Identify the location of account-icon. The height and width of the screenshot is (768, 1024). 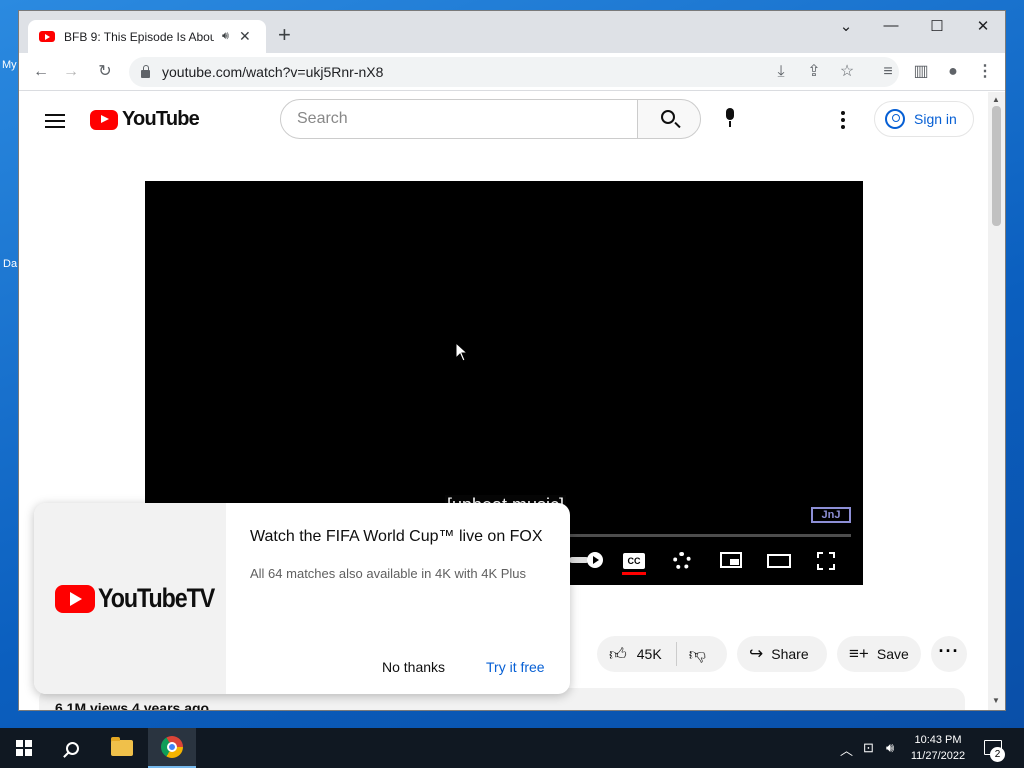
(895, 119).